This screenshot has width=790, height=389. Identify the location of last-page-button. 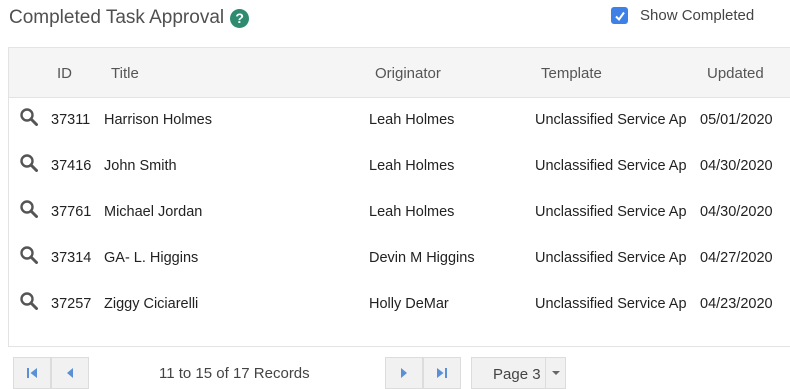
(442, 373).